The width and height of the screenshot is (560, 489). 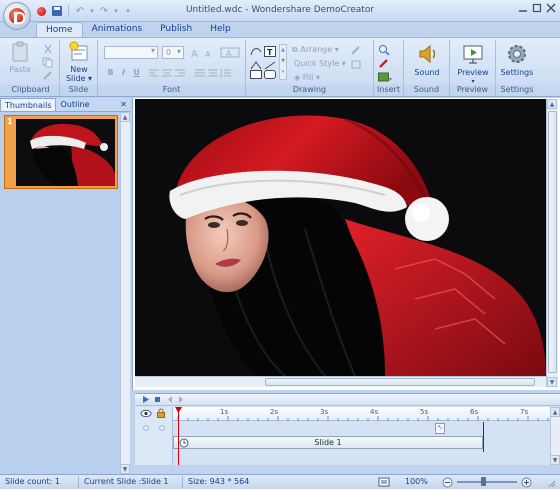 I want to click on align-left-icon, so click(x=154, y=73).